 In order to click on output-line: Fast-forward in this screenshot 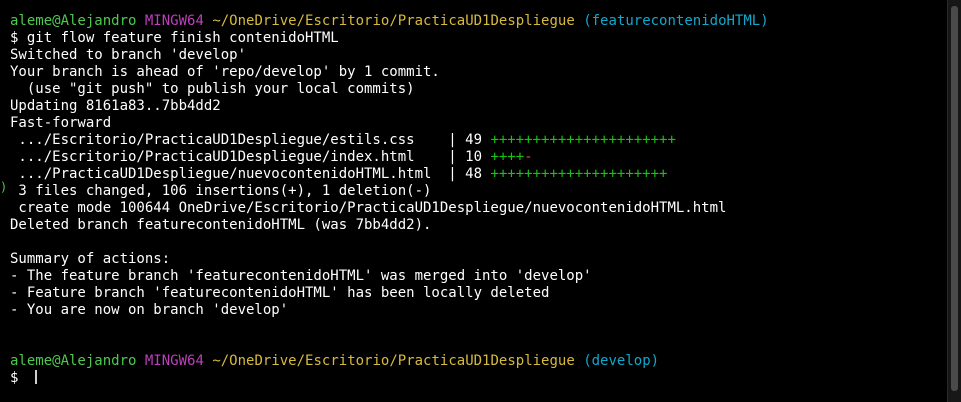, I will do `click(61, 123)`.